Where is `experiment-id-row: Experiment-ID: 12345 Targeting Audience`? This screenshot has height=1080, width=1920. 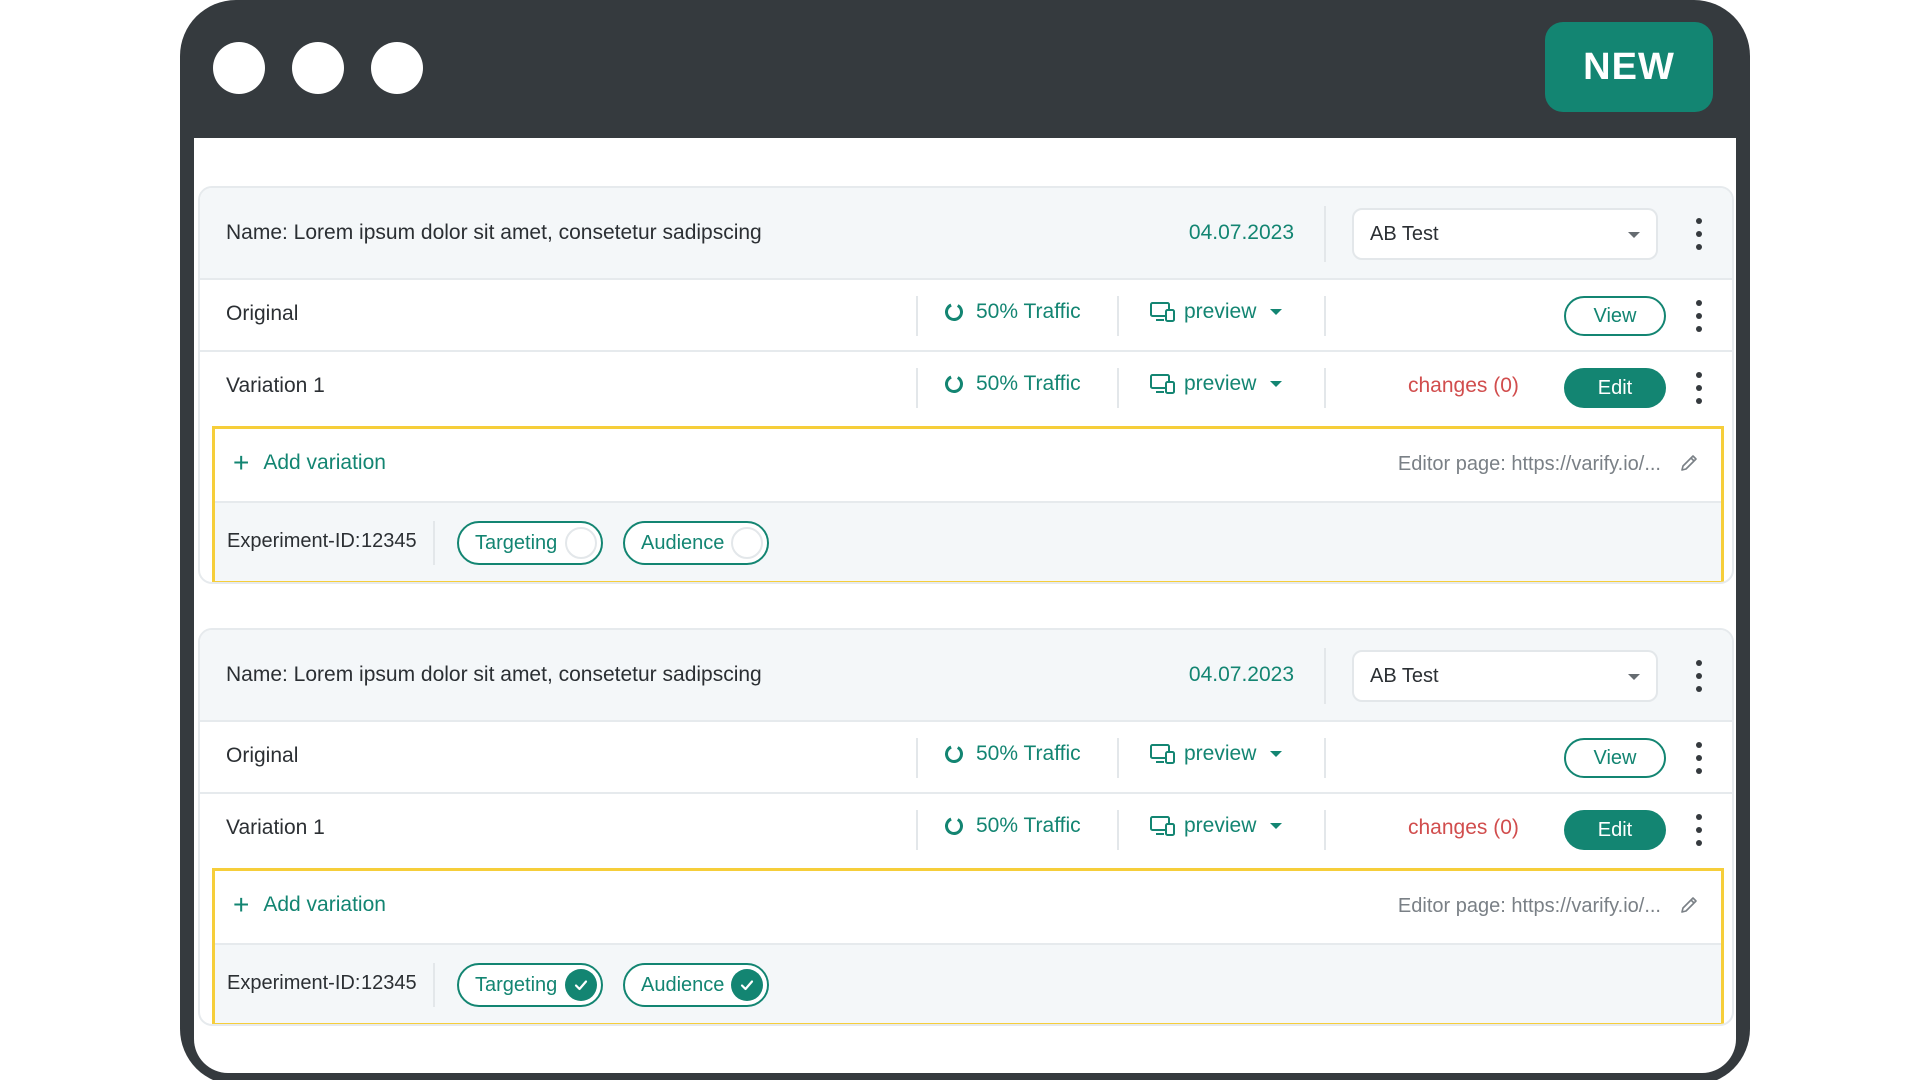
experiment-id-row: Experiment-ID: 12345 Targeting Audience is located at coordinates (968, 984).